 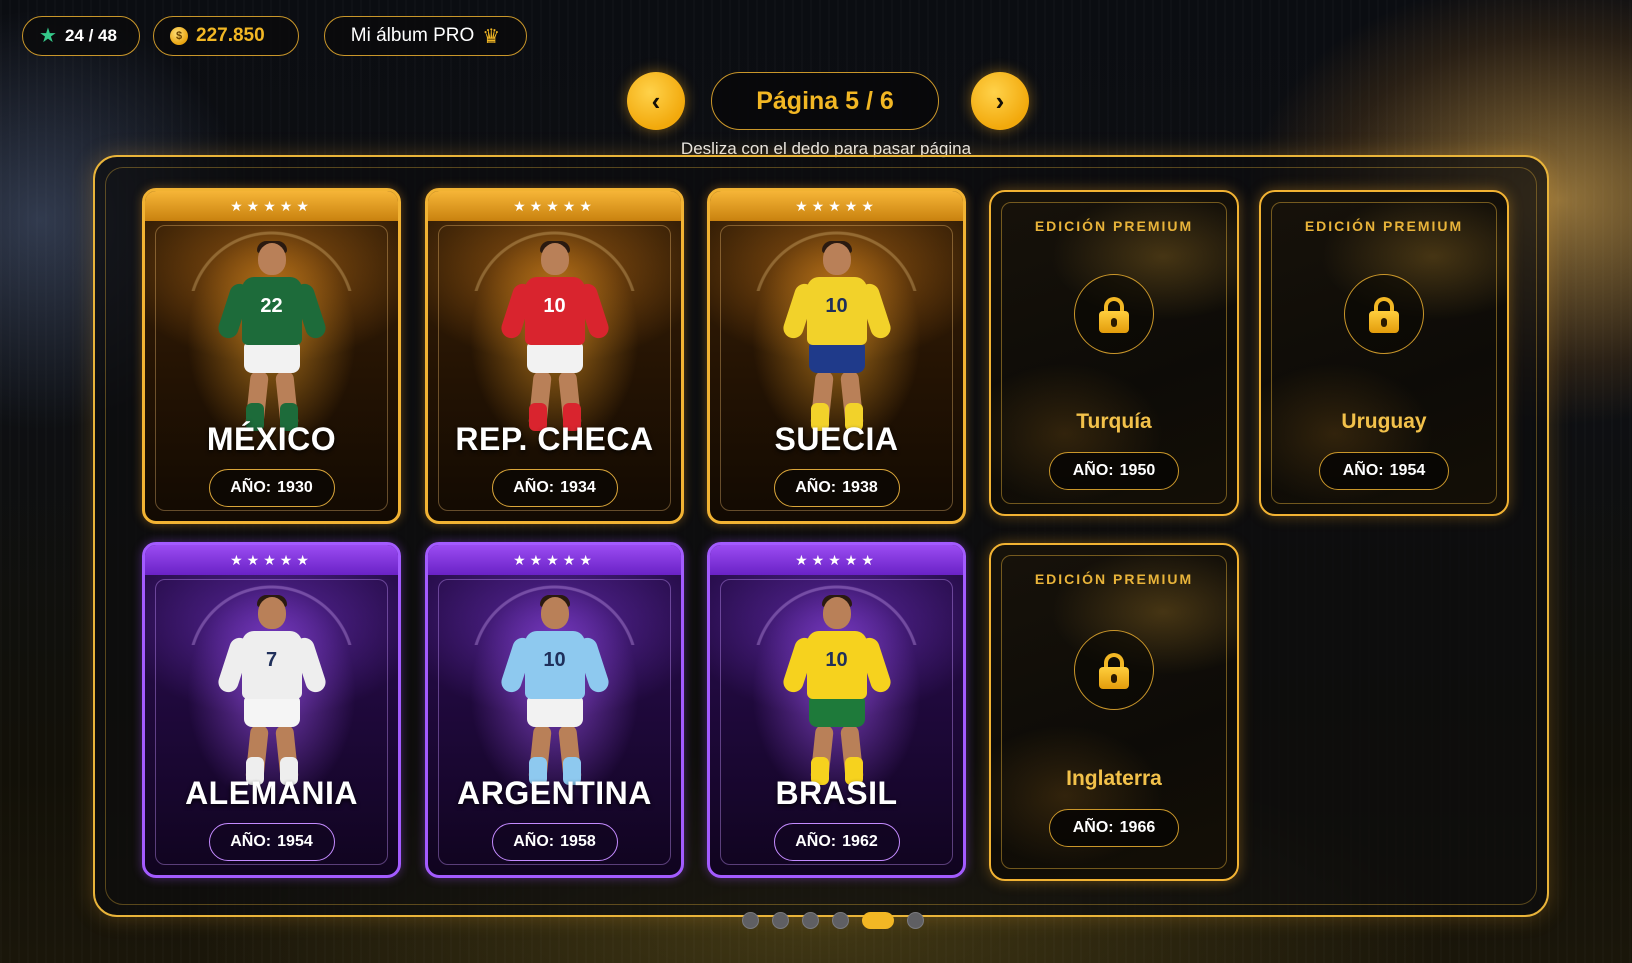 I want to click on card-year: AÑO: 1950, so click(x=1114, y=471).